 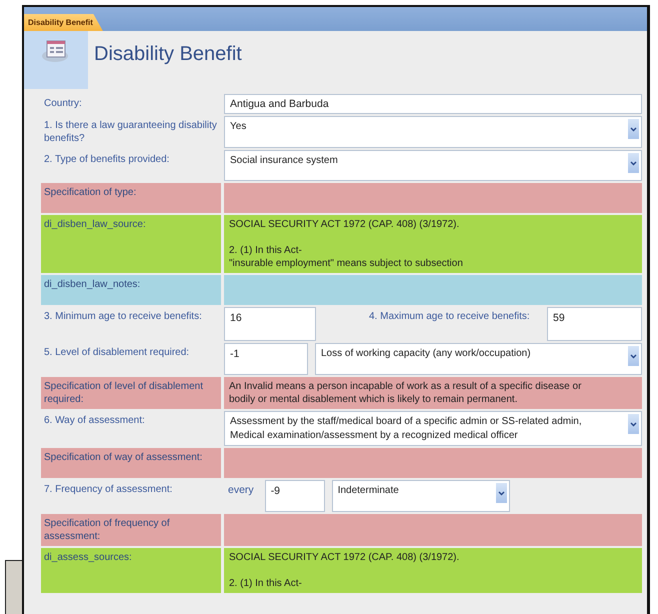 I want to click on number-field: 59, so click(x=594, y=324).